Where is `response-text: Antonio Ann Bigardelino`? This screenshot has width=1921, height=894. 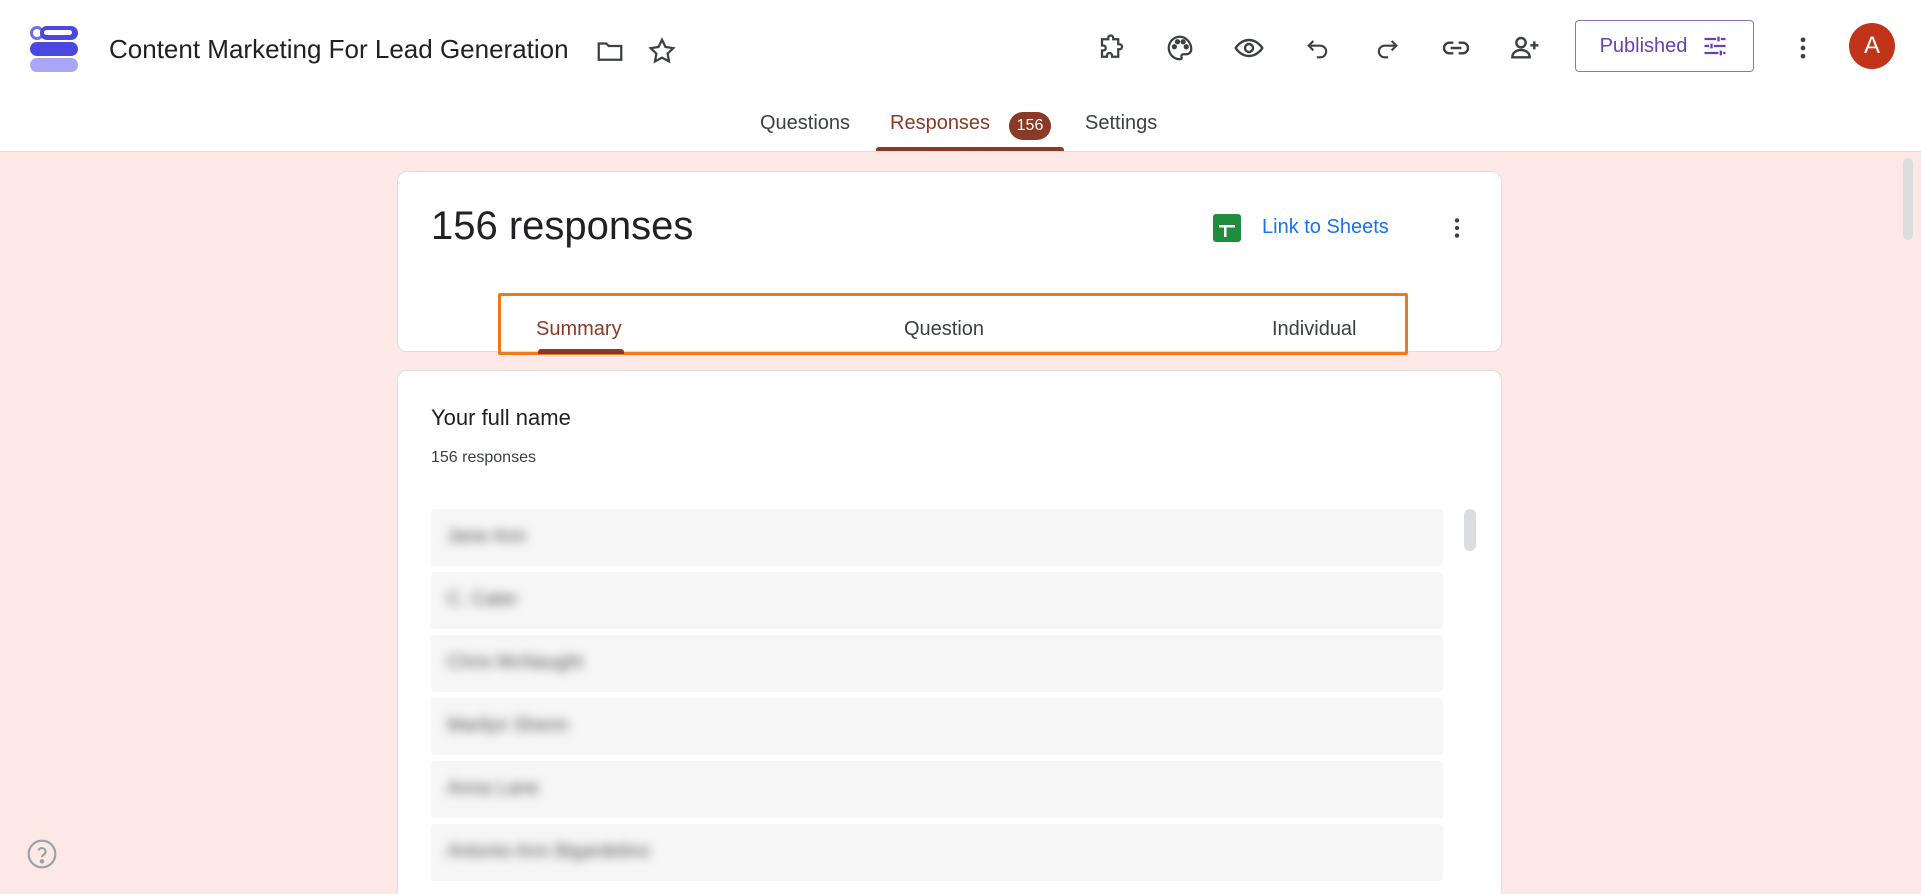
response-text: Antonio Ann Bigardelino is located at coordinates (548, 851).